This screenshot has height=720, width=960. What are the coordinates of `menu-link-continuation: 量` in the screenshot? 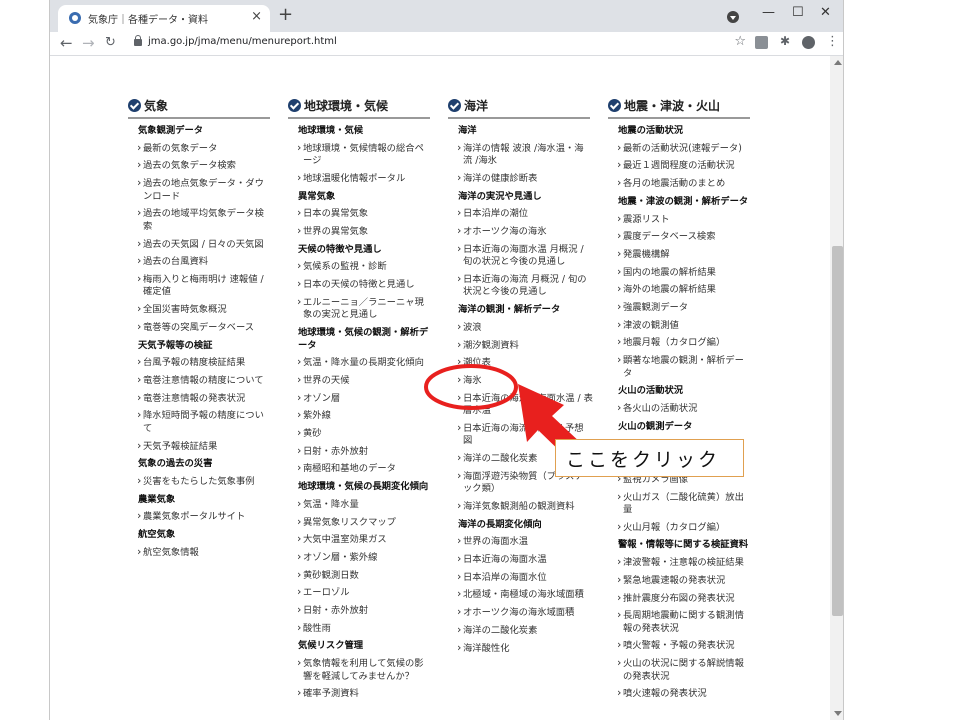 It's located at (627, 510).